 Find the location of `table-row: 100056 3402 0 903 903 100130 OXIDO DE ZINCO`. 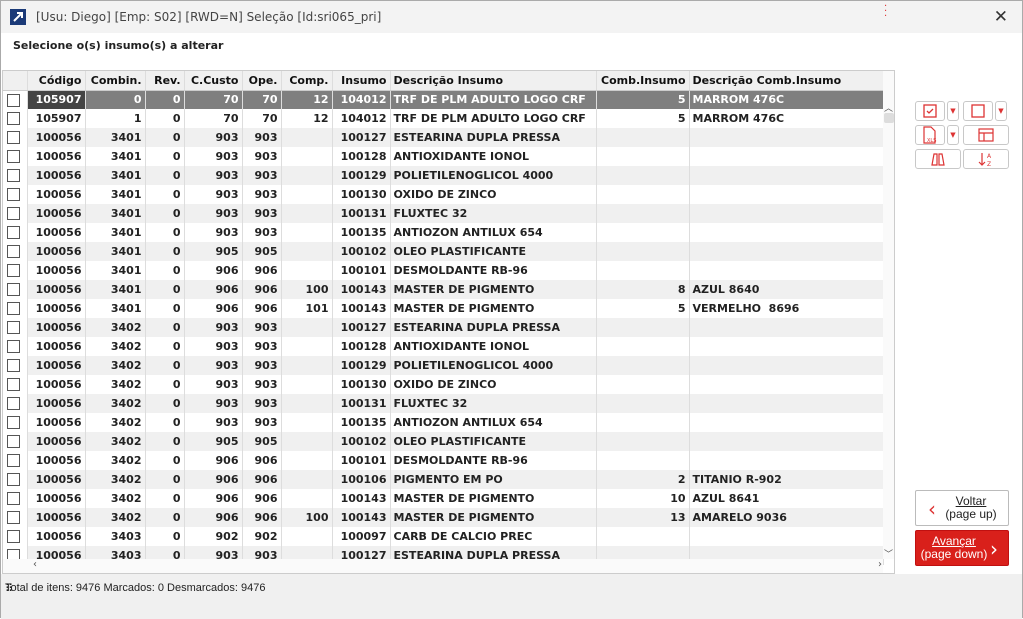

table-row: 100056 3402 0 903 903 100130 OXIDO DE ZINCO is located at coordinates (443, 384).